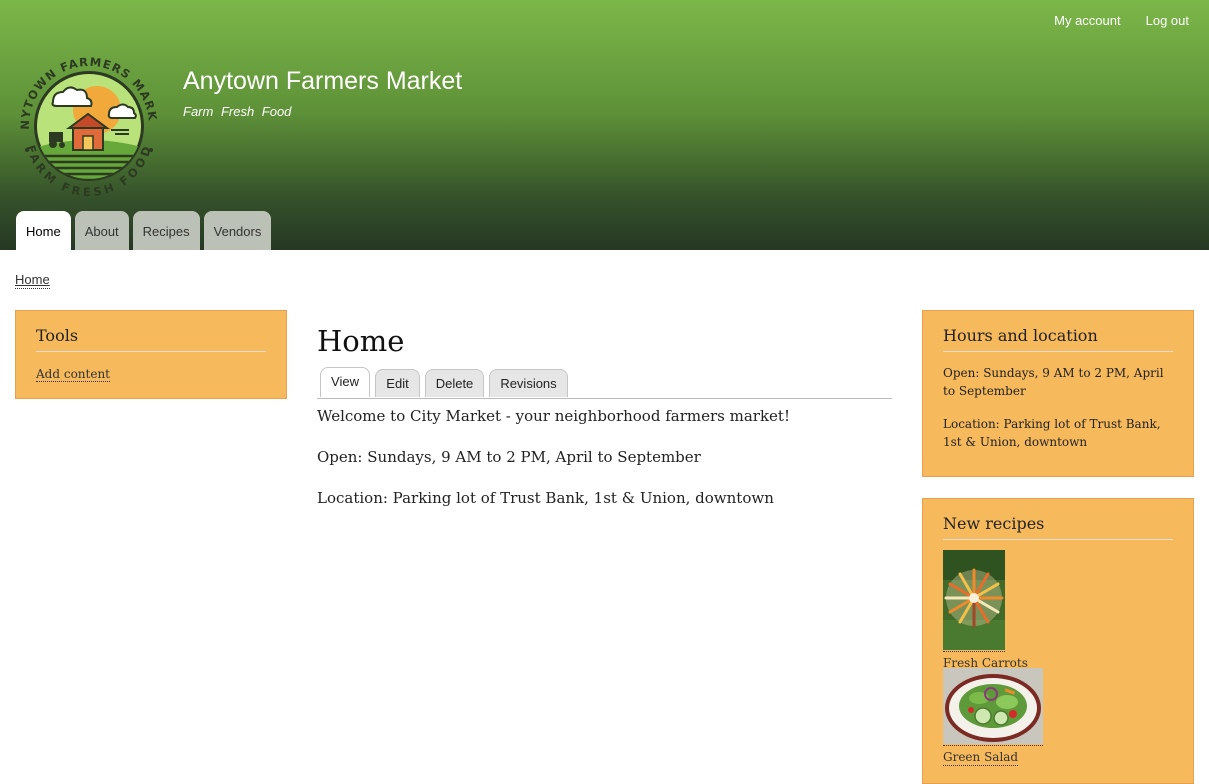 This screenshot has width=1209, height=784. What do you see at coordinates (322, 81) in the screenshot?
I see `site-name: Anytown Farmers Market` at bounding box center [322, 81].